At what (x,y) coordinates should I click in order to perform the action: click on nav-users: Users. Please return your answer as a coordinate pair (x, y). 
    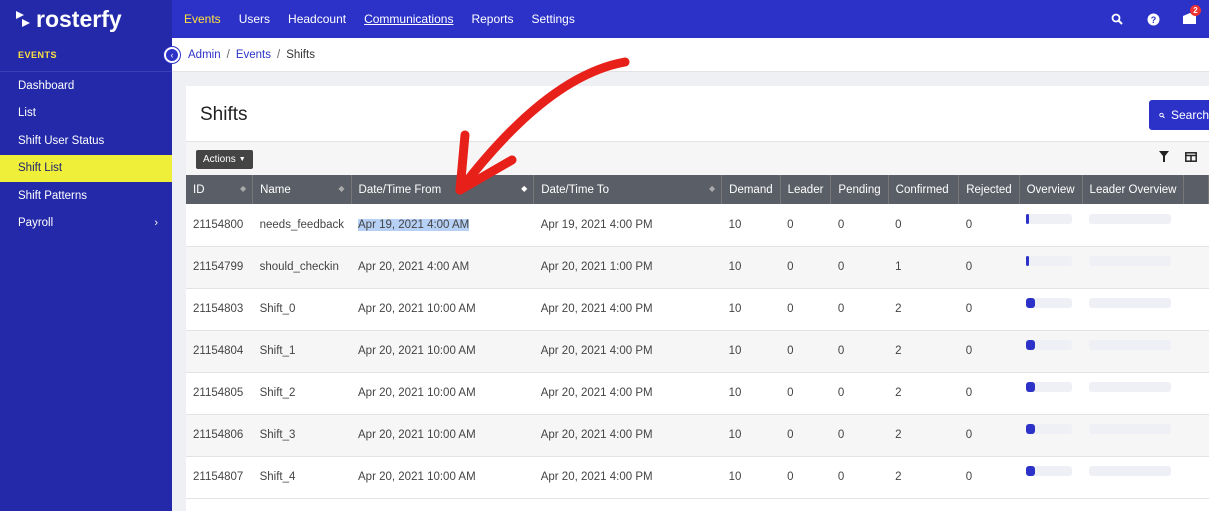
    Looking at the image, I should click on (254, 19).